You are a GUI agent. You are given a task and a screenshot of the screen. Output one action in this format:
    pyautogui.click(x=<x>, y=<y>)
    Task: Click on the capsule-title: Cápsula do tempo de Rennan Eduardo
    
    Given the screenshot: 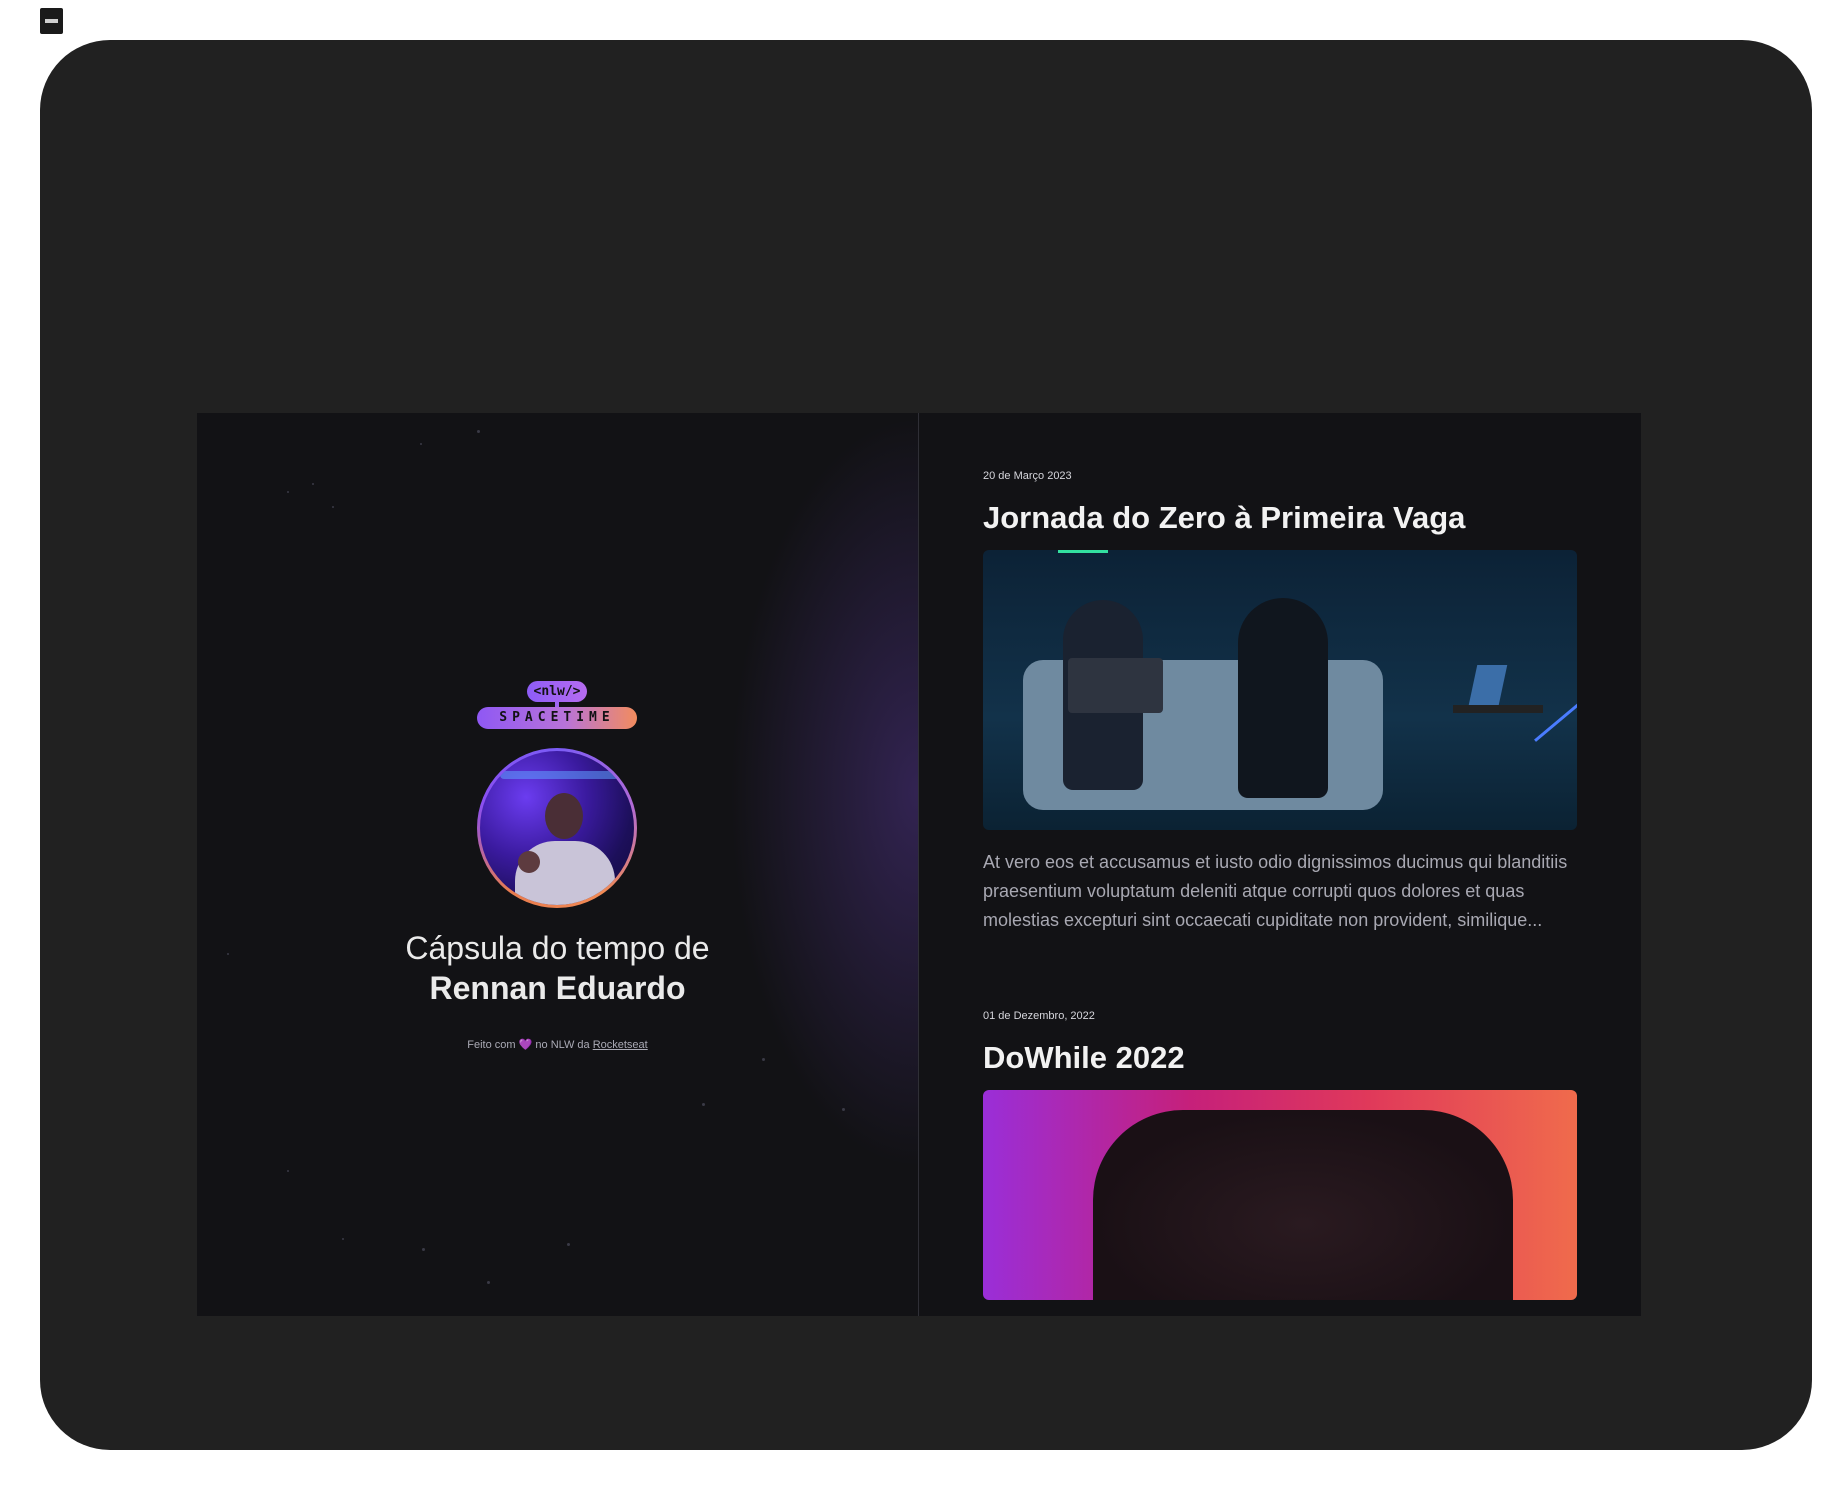 What is the action you would take?
    pyautogui.click(x=557, y=968)
    